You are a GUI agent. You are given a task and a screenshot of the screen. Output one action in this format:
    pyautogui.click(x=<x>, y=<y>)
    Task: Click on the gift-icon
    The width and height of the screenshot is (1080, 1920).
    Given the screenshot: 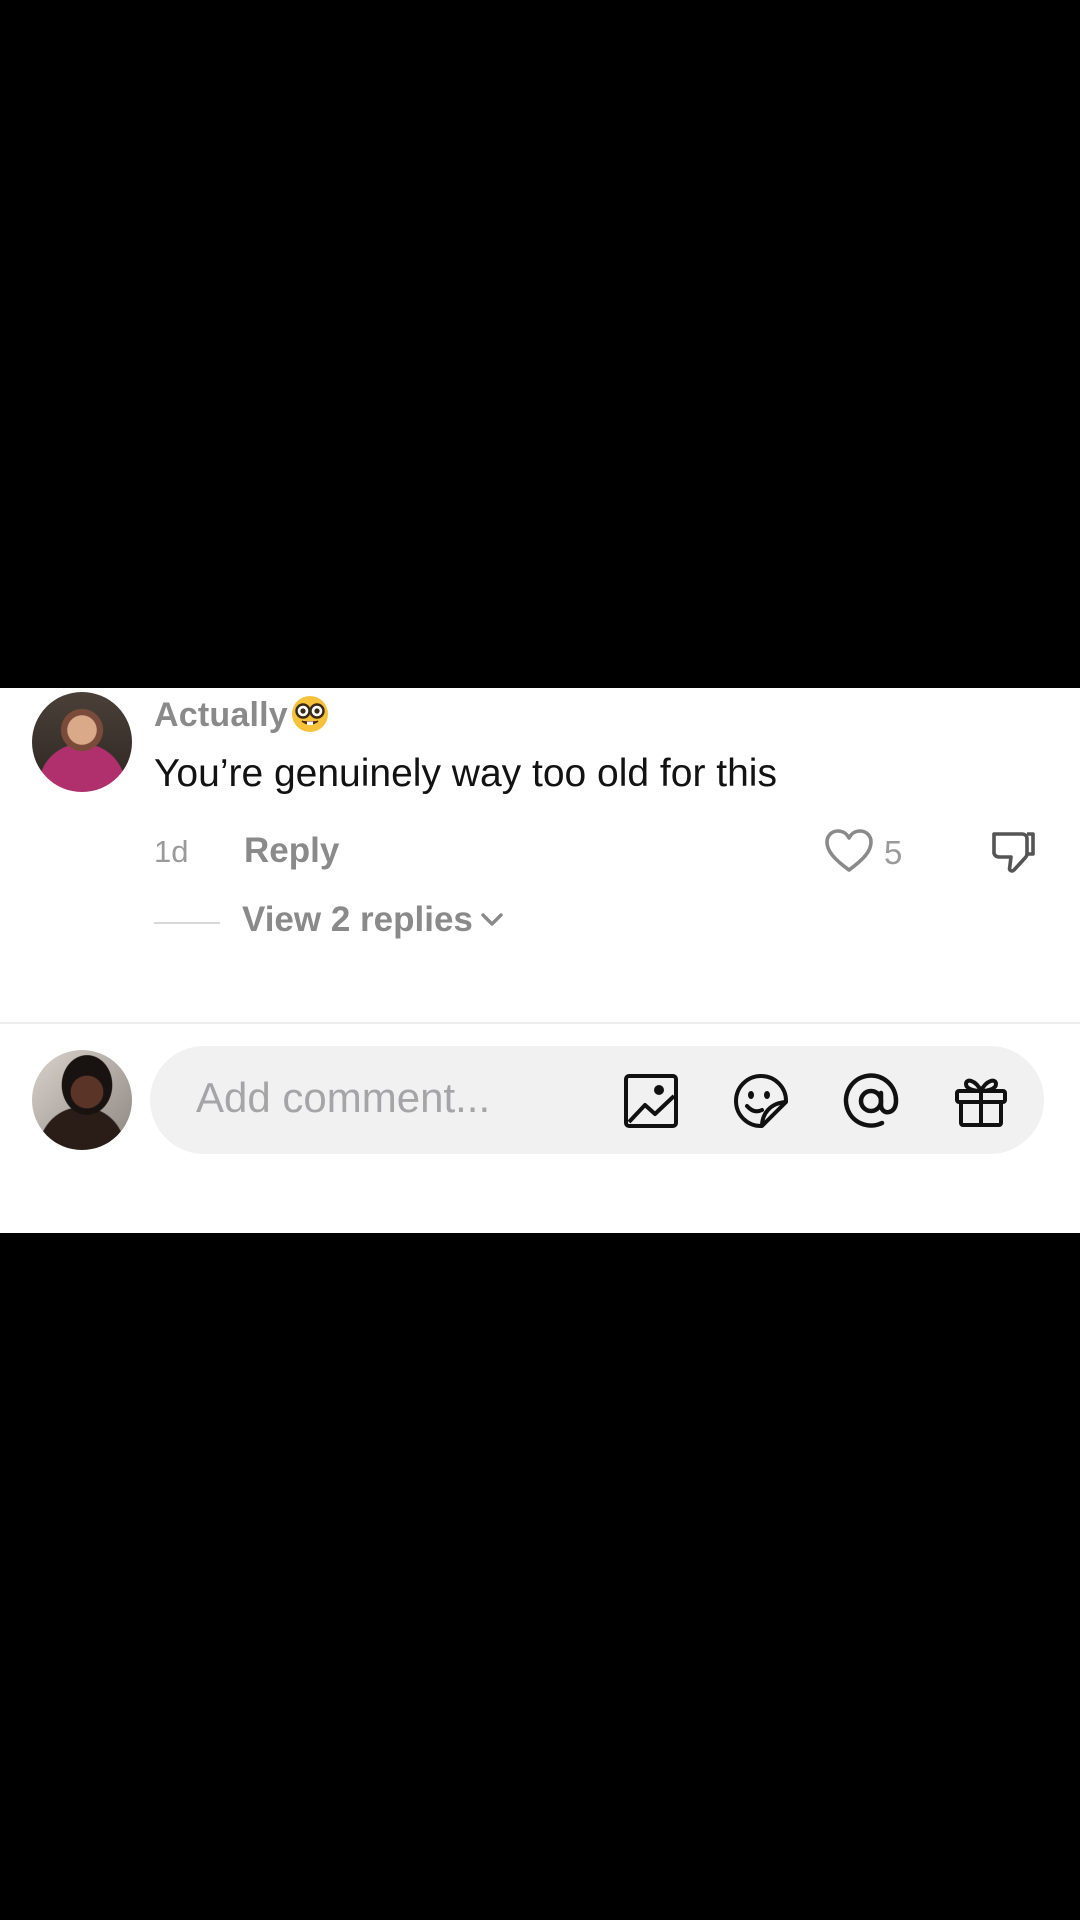 What is the action you would take?
    pyautogui.click(x=981, y=1101)
    